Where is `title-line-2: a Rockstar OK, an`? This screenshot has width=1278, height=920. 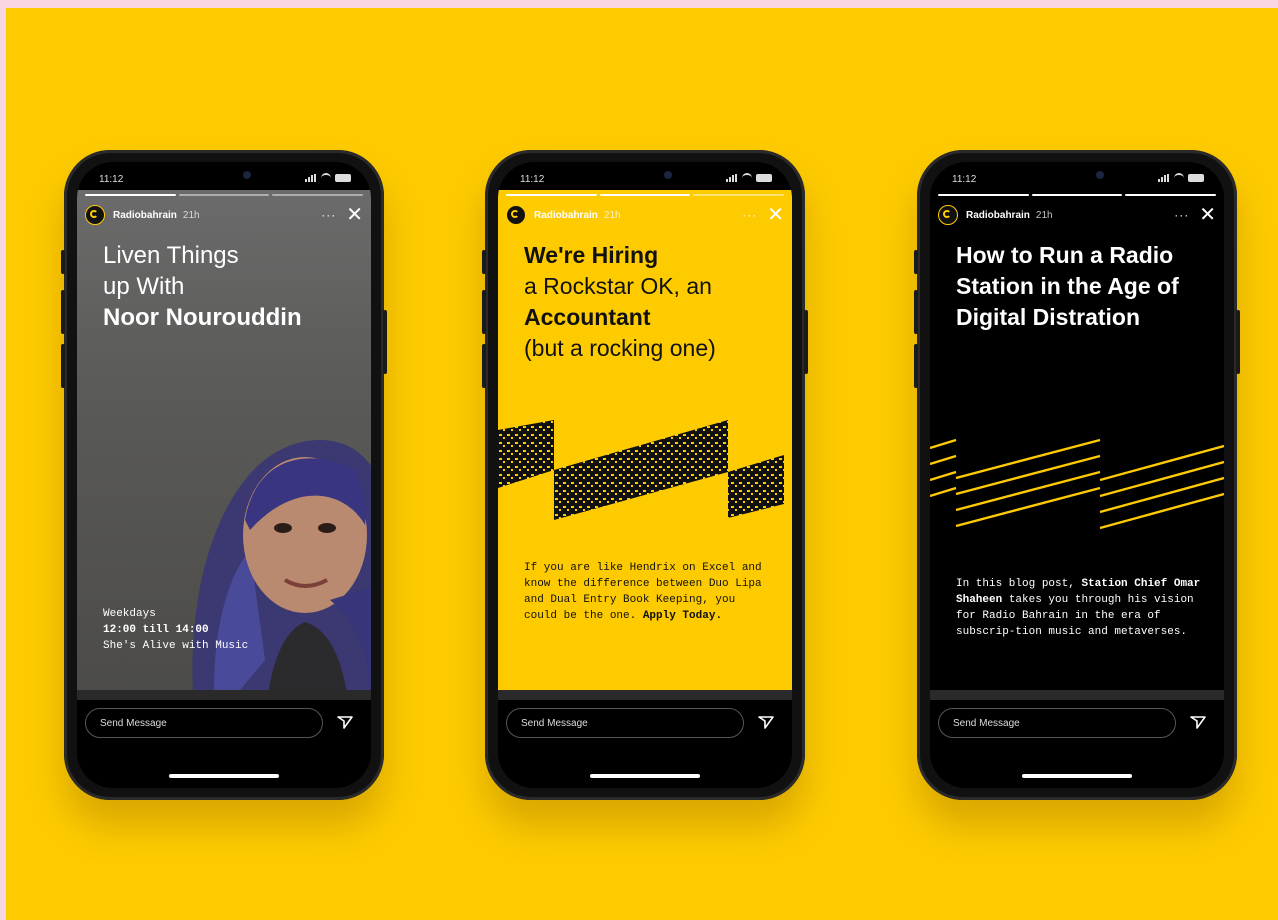
title-line-2: a Rockstar OK, an is located at coordinates (618, 286).